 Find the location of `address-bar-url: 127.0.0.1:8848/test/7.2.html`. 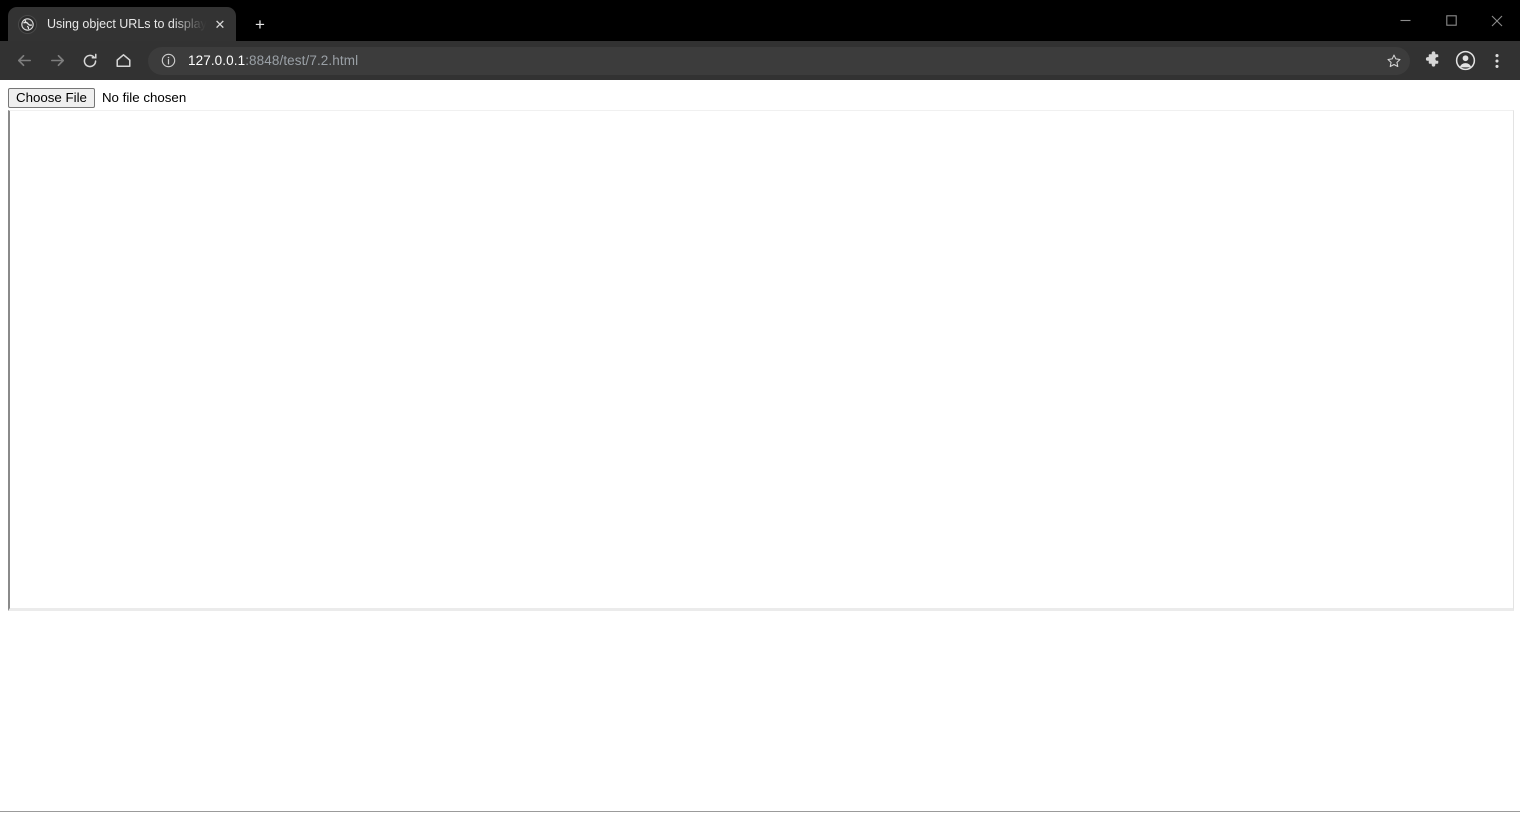

address-bar-url: 127.0.0.1:8848/test/7.2.html is located at coordinates (273, 60).